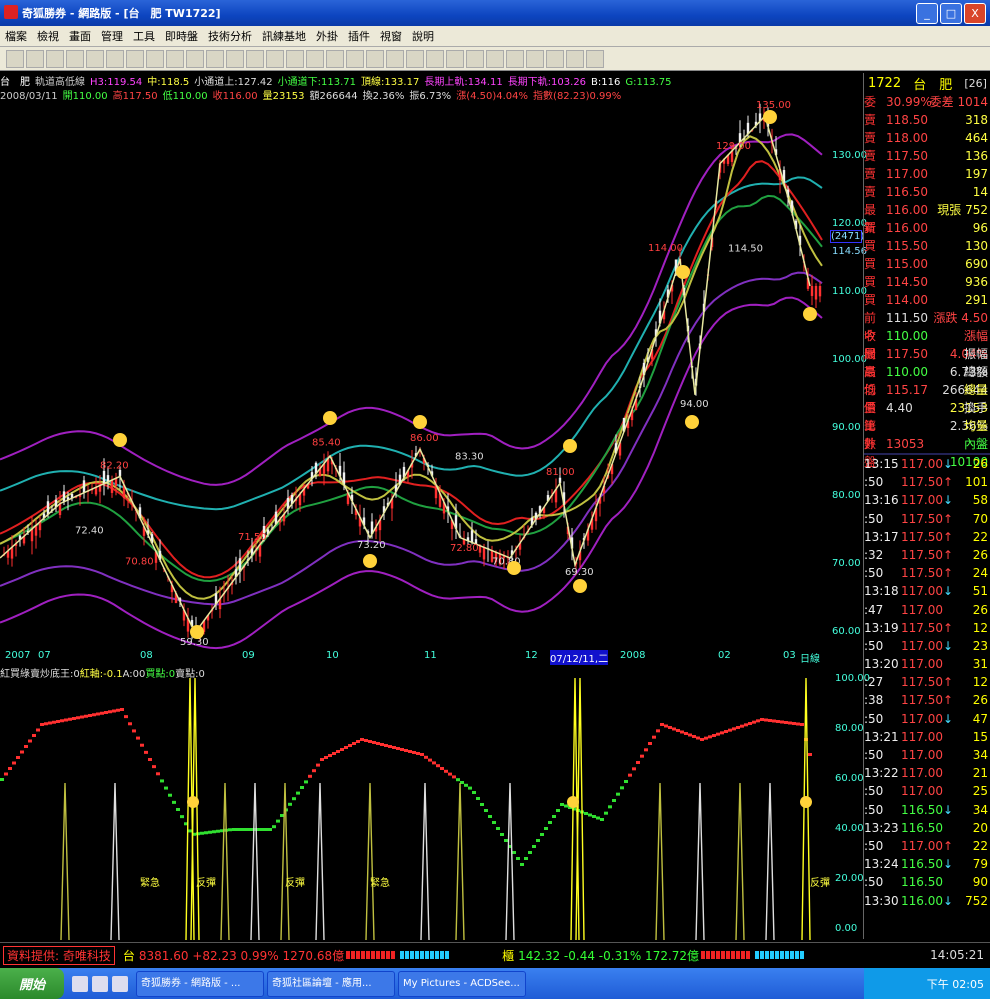 This screenshot has width=990, height=999. Describe the element at coordinates (359, 36) in the screenshot. I see `menu-addons: 插件` at that location.